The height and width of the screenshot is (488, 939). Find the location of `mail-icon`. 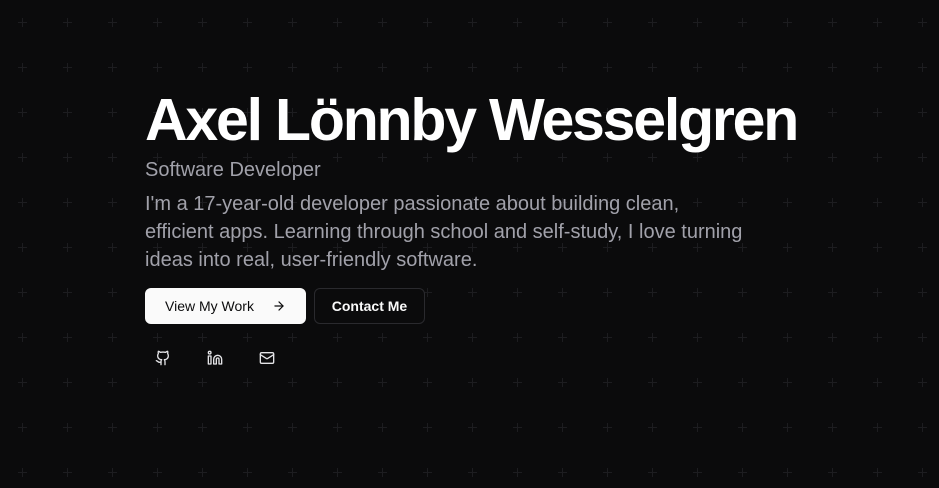

mail-icon is located at coordinates (267, 360).